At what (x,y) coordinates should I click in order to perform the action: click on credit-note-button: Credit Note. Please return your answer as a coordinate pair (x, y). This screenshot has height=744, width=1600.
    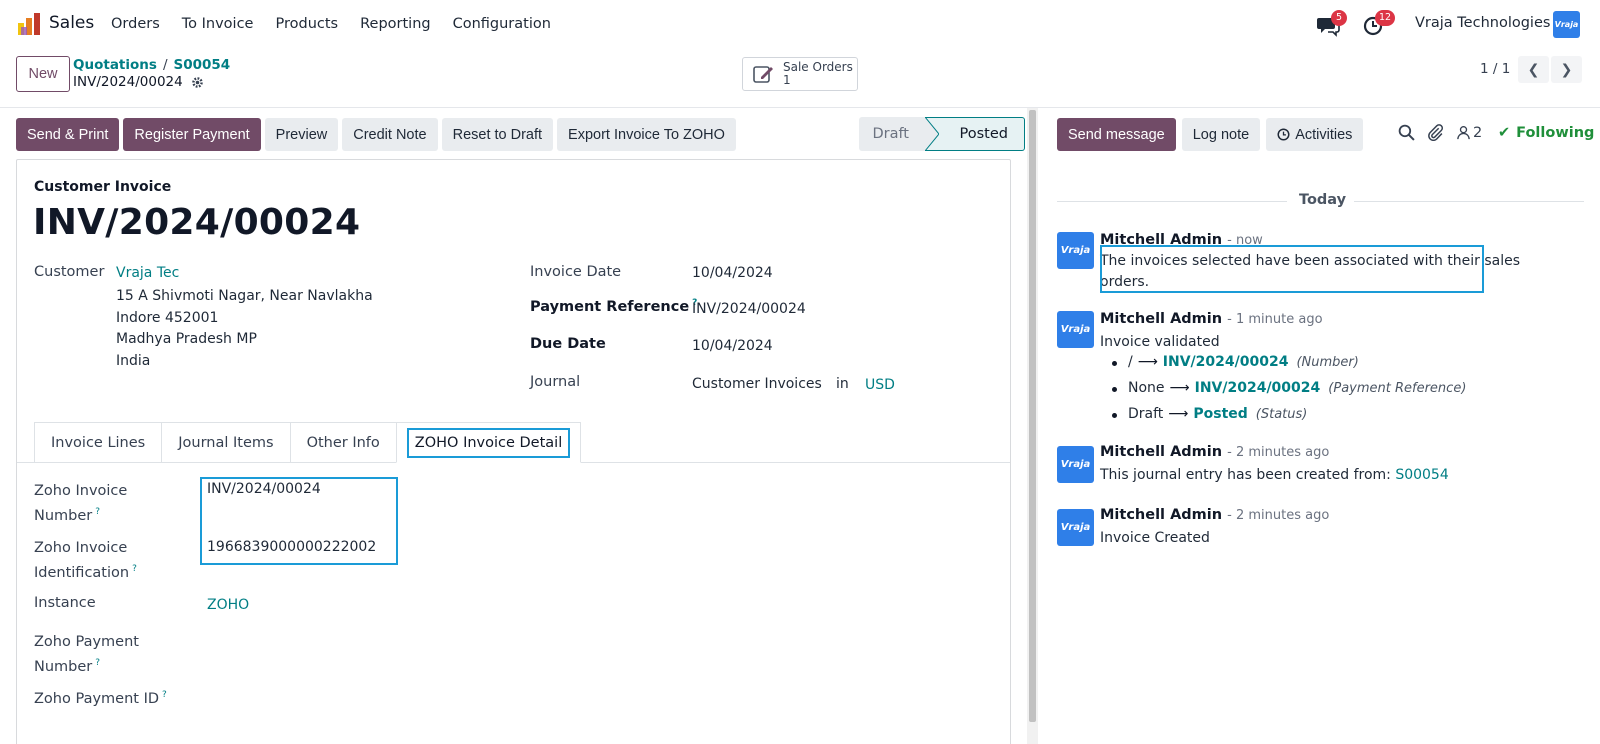
    Looking at the image, I should click on (390, 134).